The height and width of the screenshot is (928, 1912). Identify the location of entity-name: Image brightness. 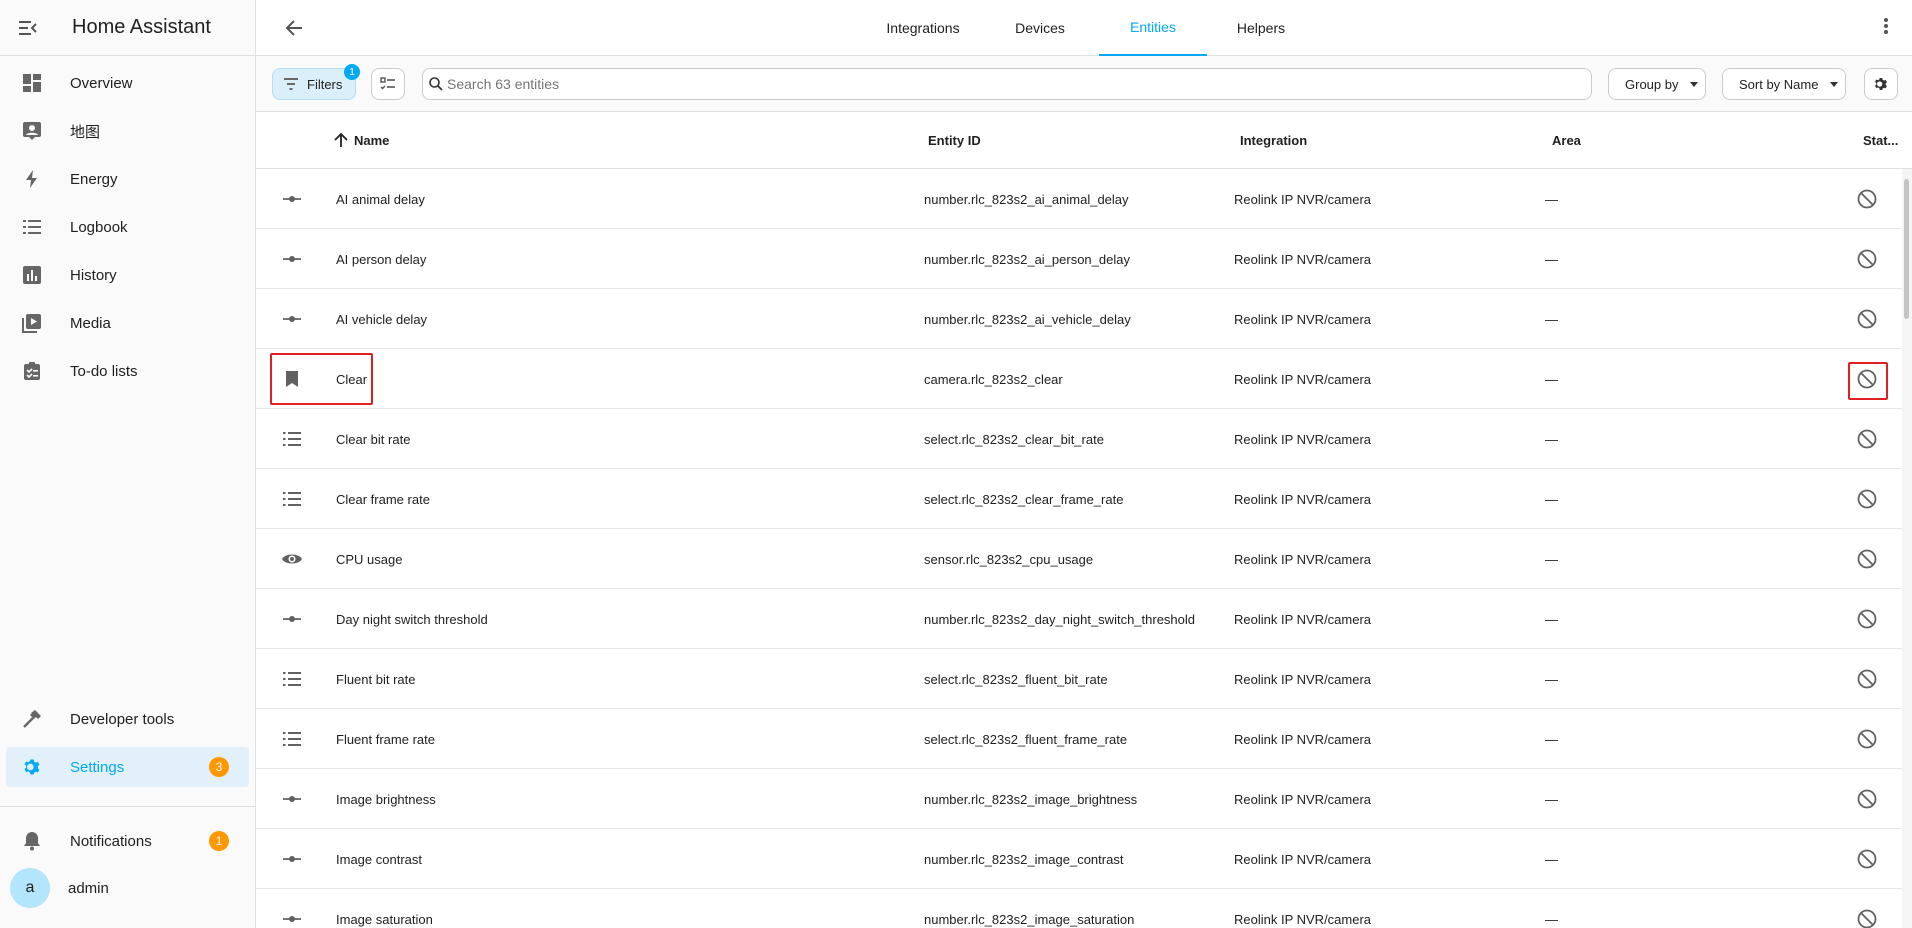
(386, 799).